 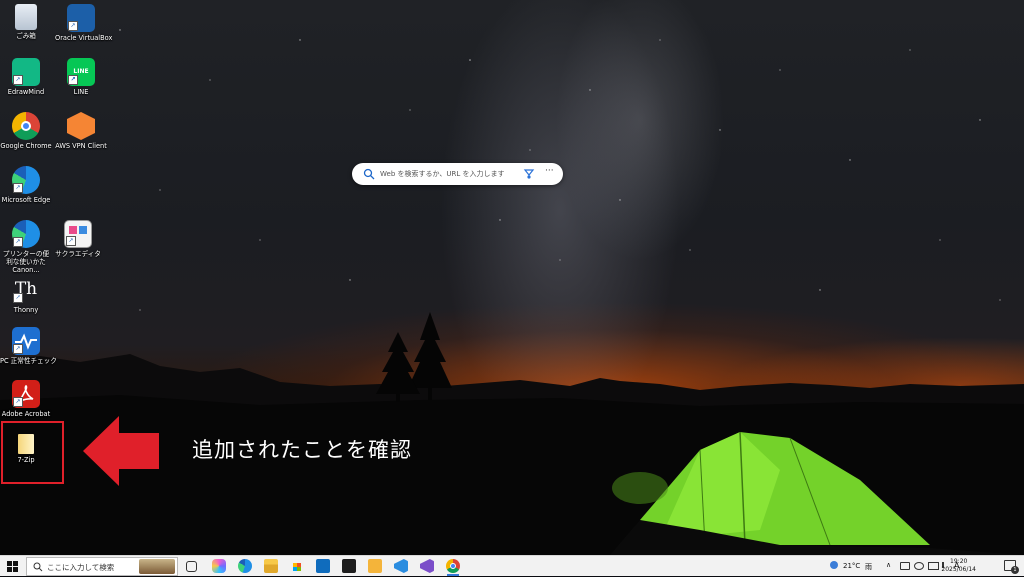 I want to click on weather-temperature: 21°C, so click(x=851, y=566).